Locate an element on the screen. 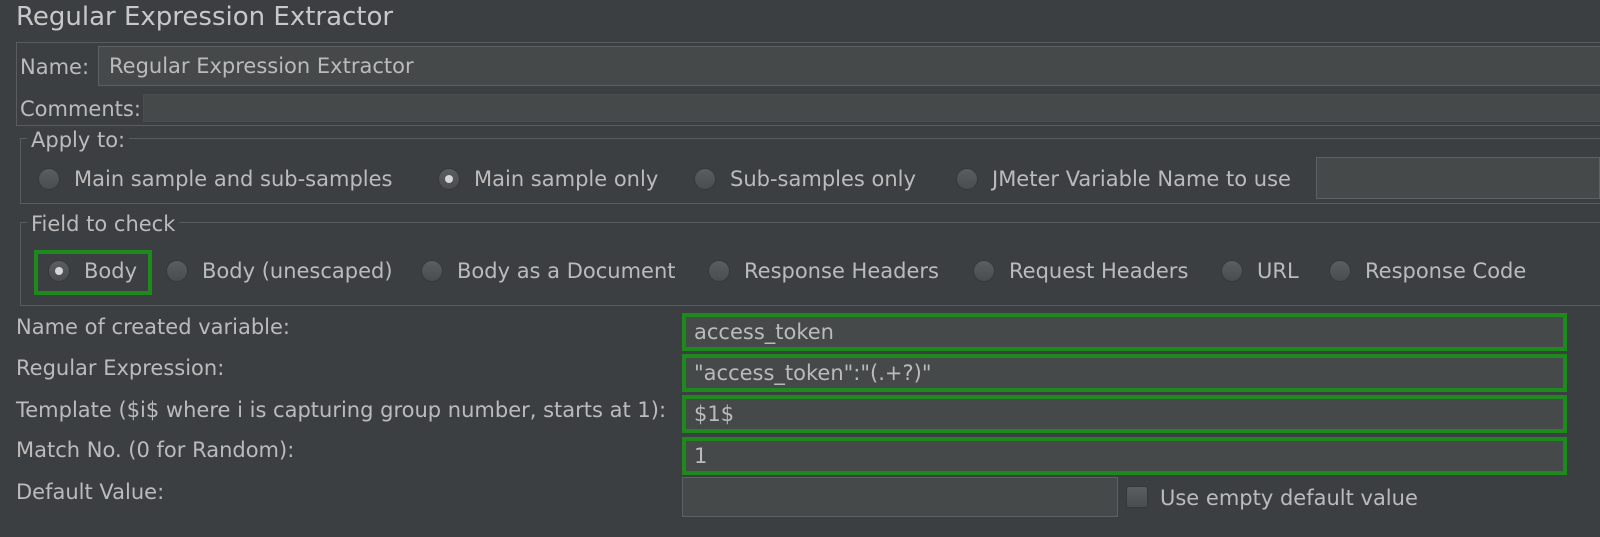  regex-label: Regular Expression: is located at coordinates (120, 368).